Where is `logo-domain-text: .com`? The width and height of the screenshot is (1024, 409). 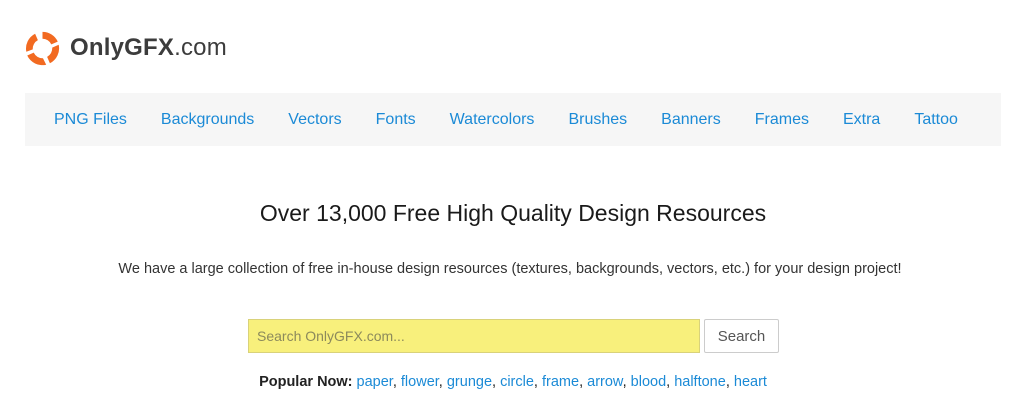
logo-domain-text: .com is located at coordinates (200, 47).